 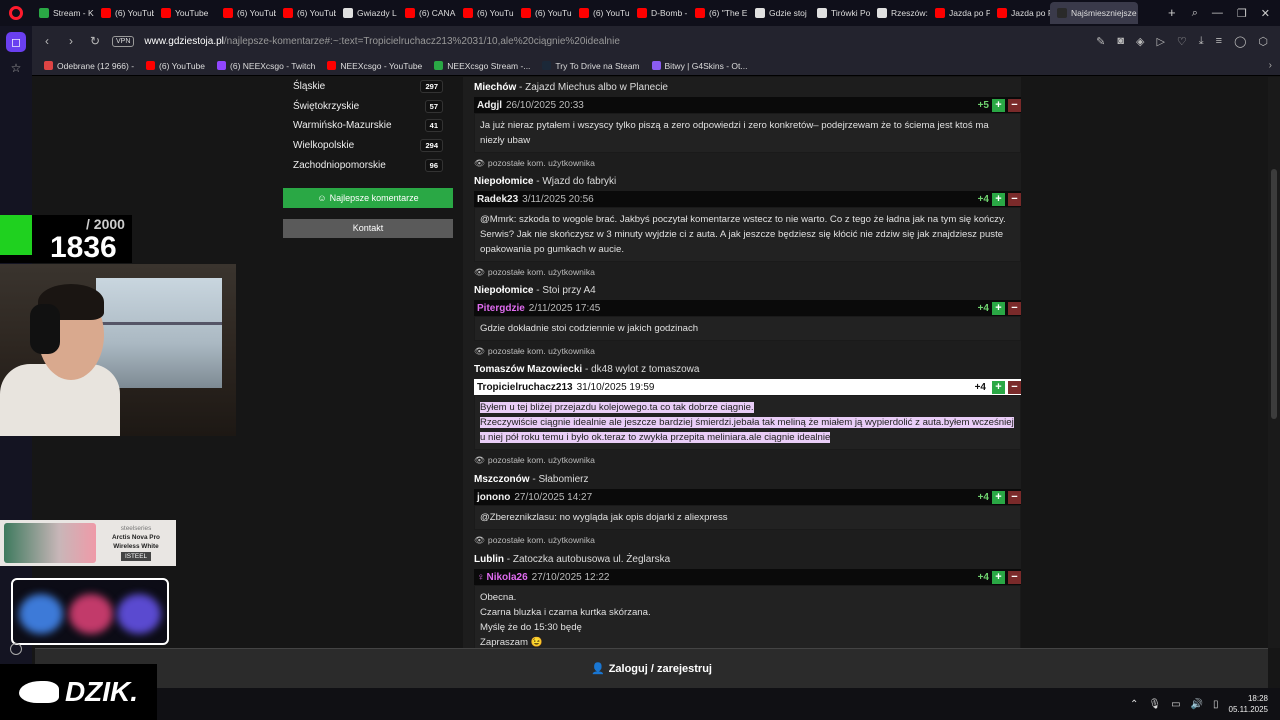 I want to click on browser-tab: Gdzie stoj, so click(x=779, y=13).